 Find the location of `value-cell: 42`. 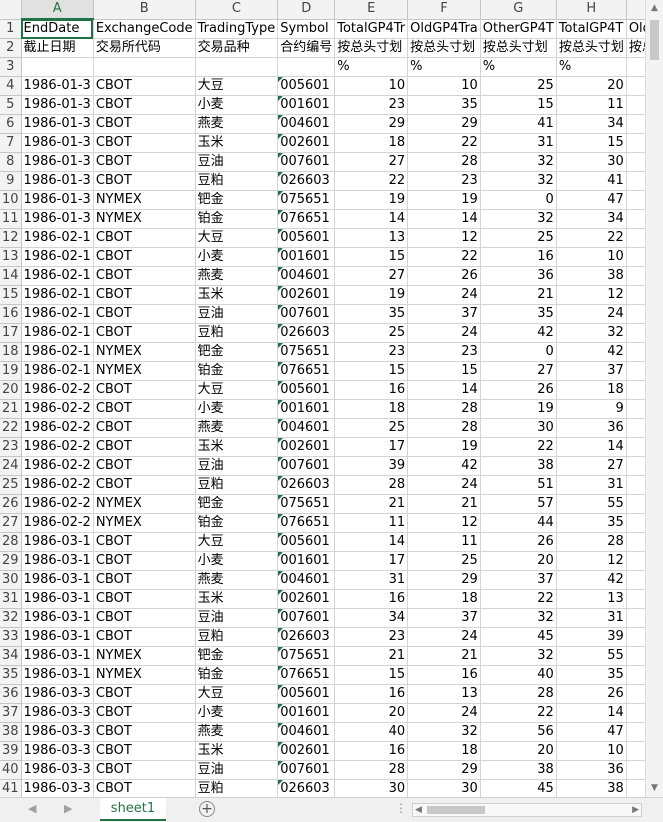

value-cell: 42 is located at coordinates (444, 466).